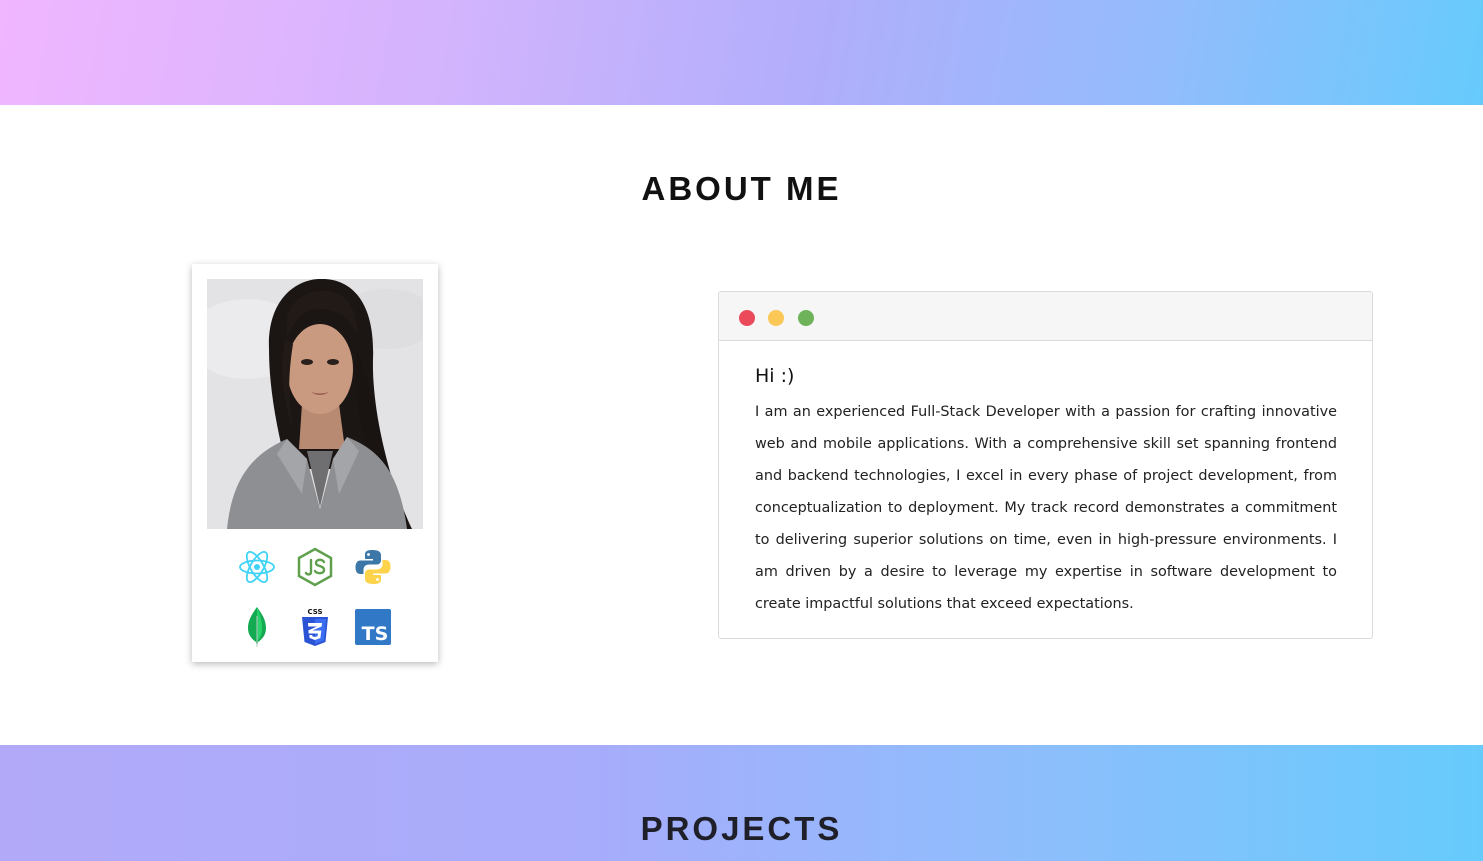 This screenshot has height=861, width=1483. I want to click on mongodb-icon, so click(257, 627).